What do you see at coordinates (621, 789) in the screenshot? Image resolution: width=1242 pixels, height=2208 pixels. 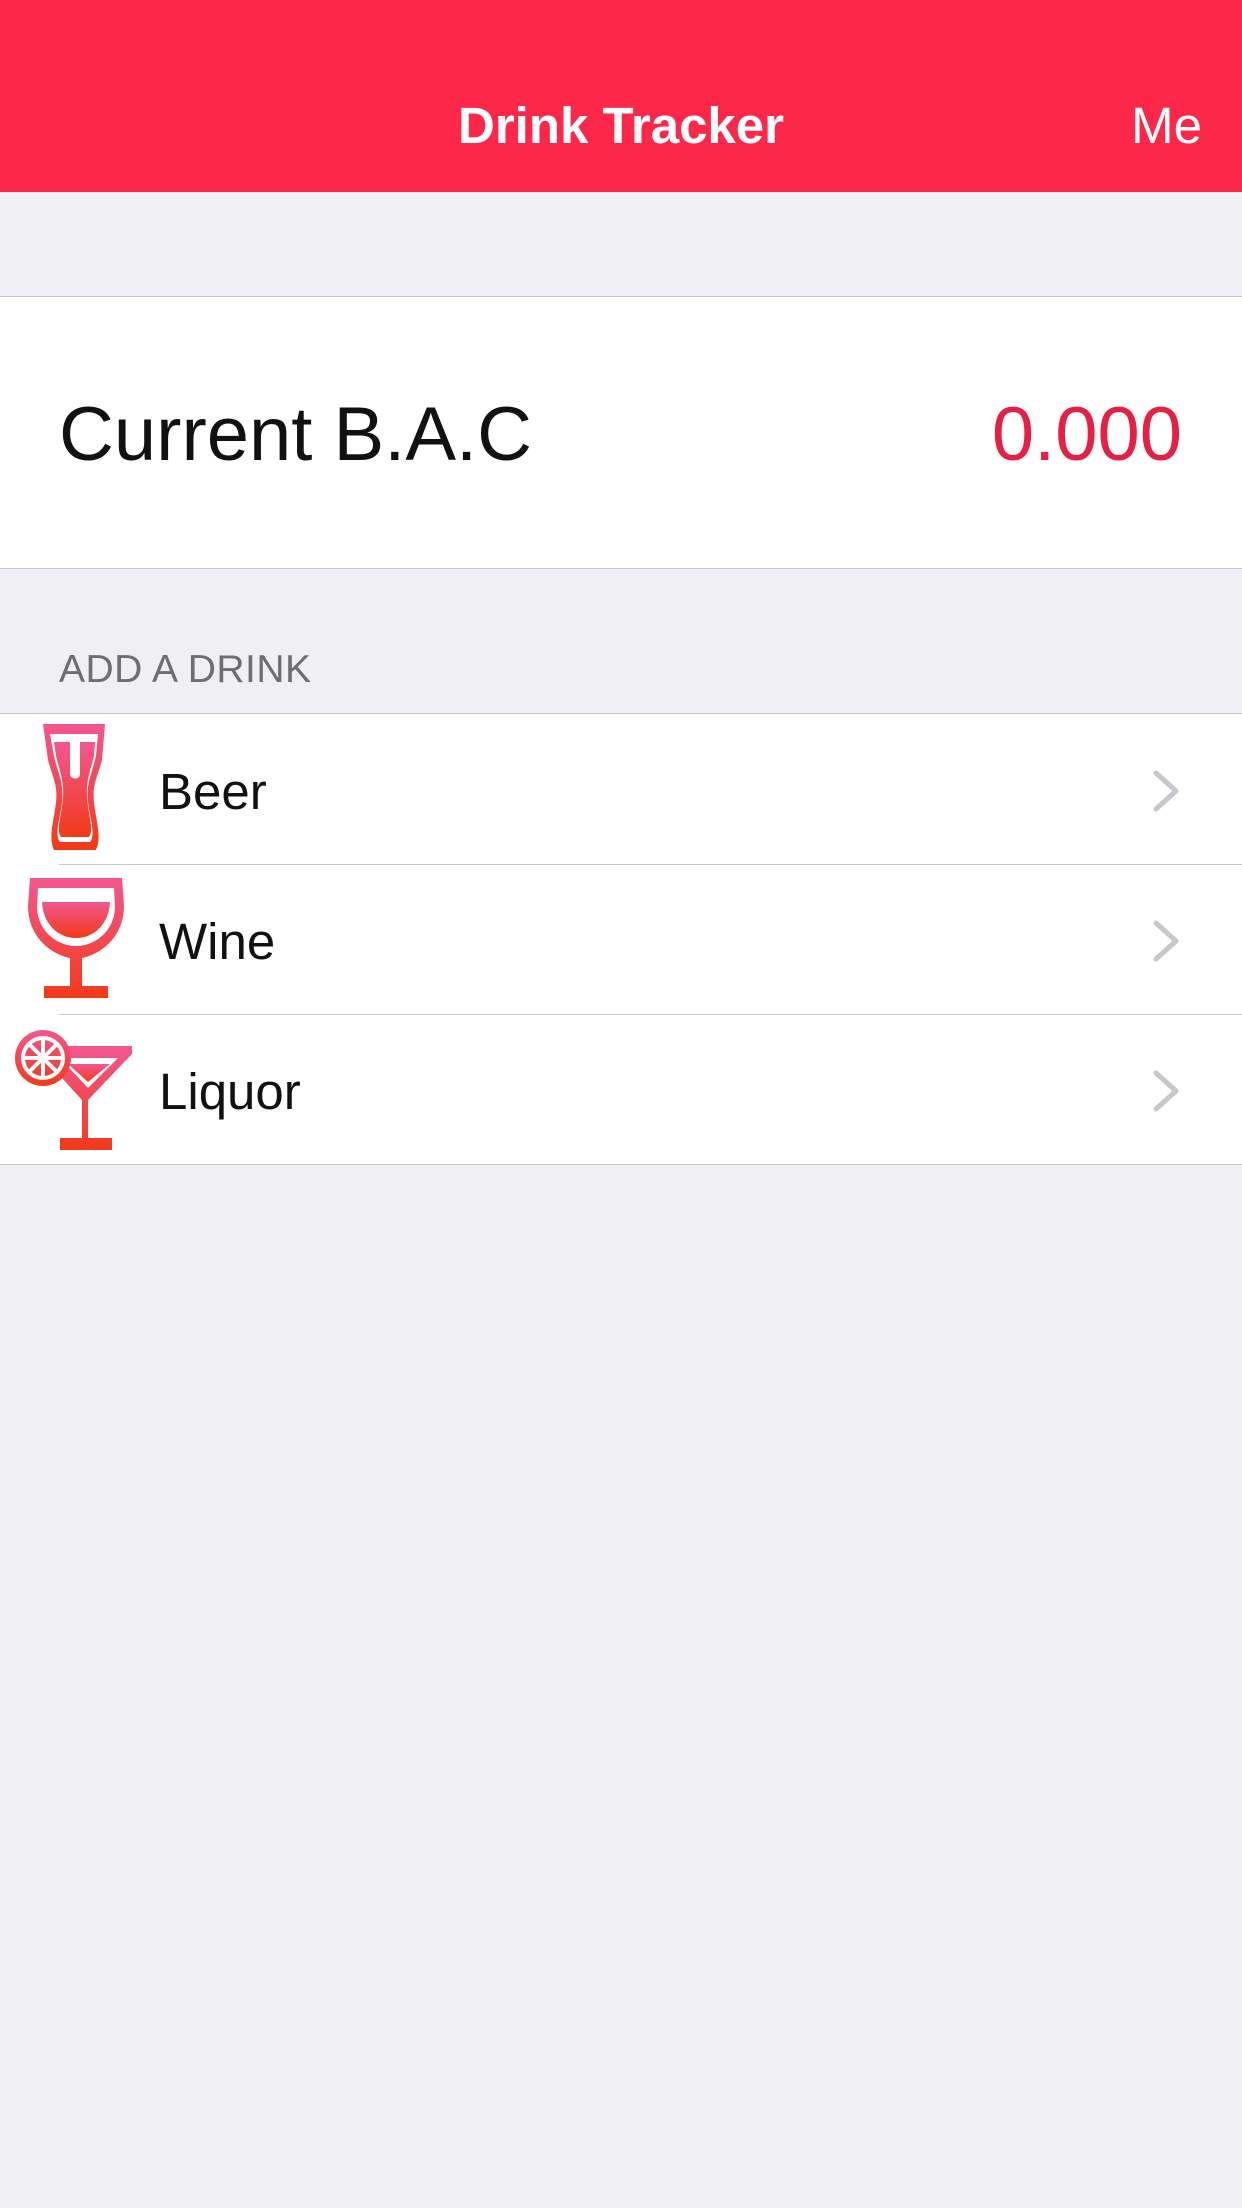 I see `list-item-beer: Beer` at bounding box center [621, 789].